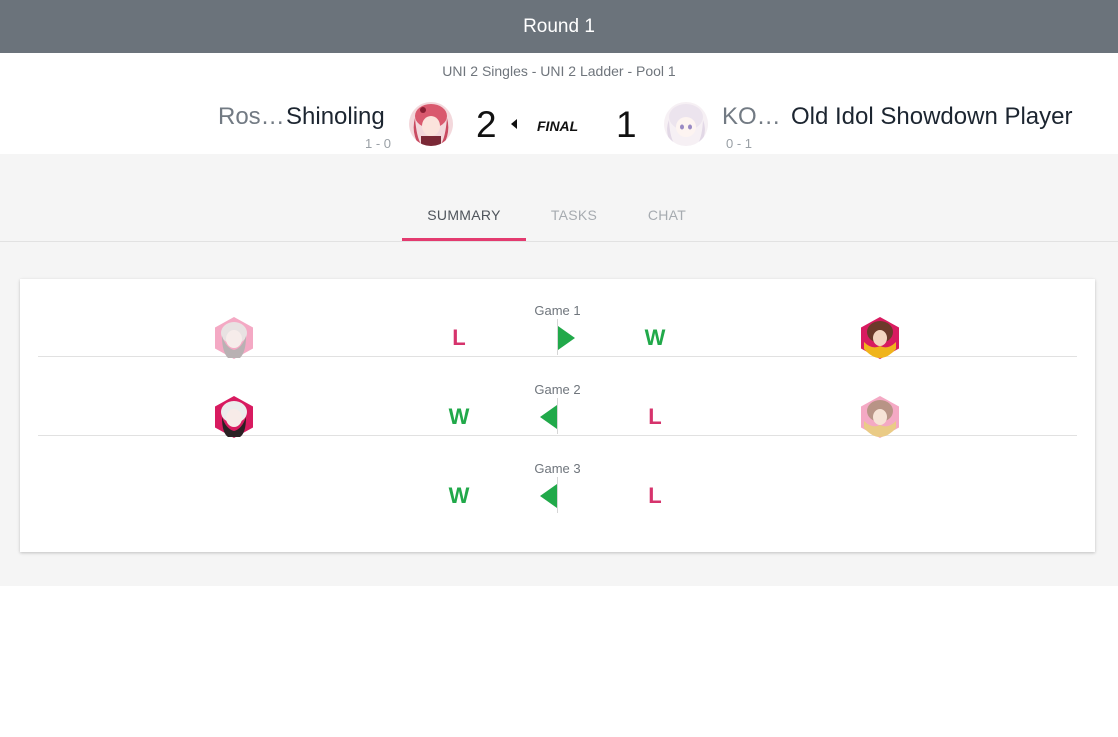 The width and height of the screenshot is (1118, 737). I want to click on round-header: Round 1, so click(559, 26).